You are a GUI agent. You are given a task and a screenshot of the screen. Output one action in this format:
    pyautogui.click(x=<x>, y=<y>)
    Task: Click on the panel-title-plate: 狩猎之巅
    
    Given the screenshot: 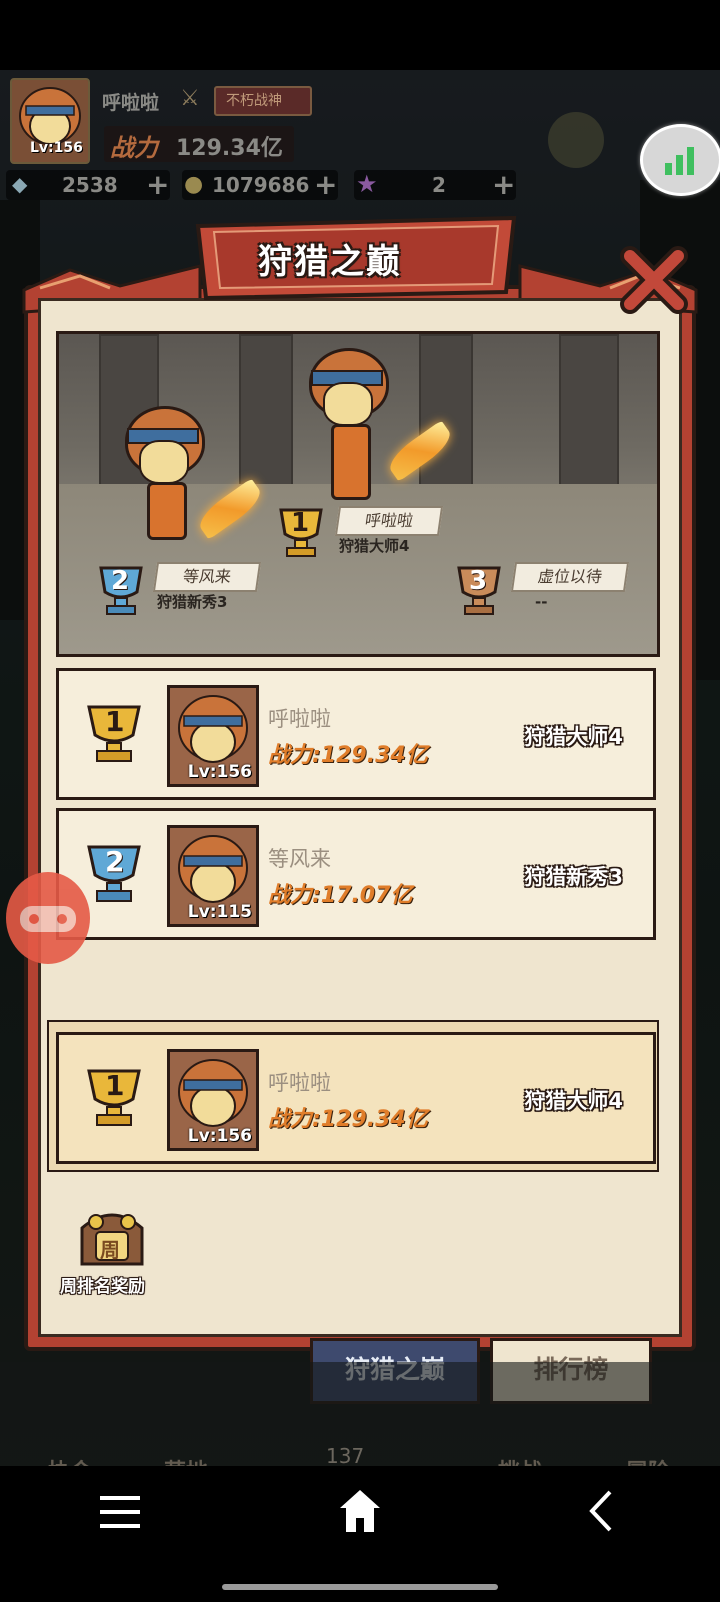 What is the action you would take?
    pyautogui.click(x=356, y=258)
    